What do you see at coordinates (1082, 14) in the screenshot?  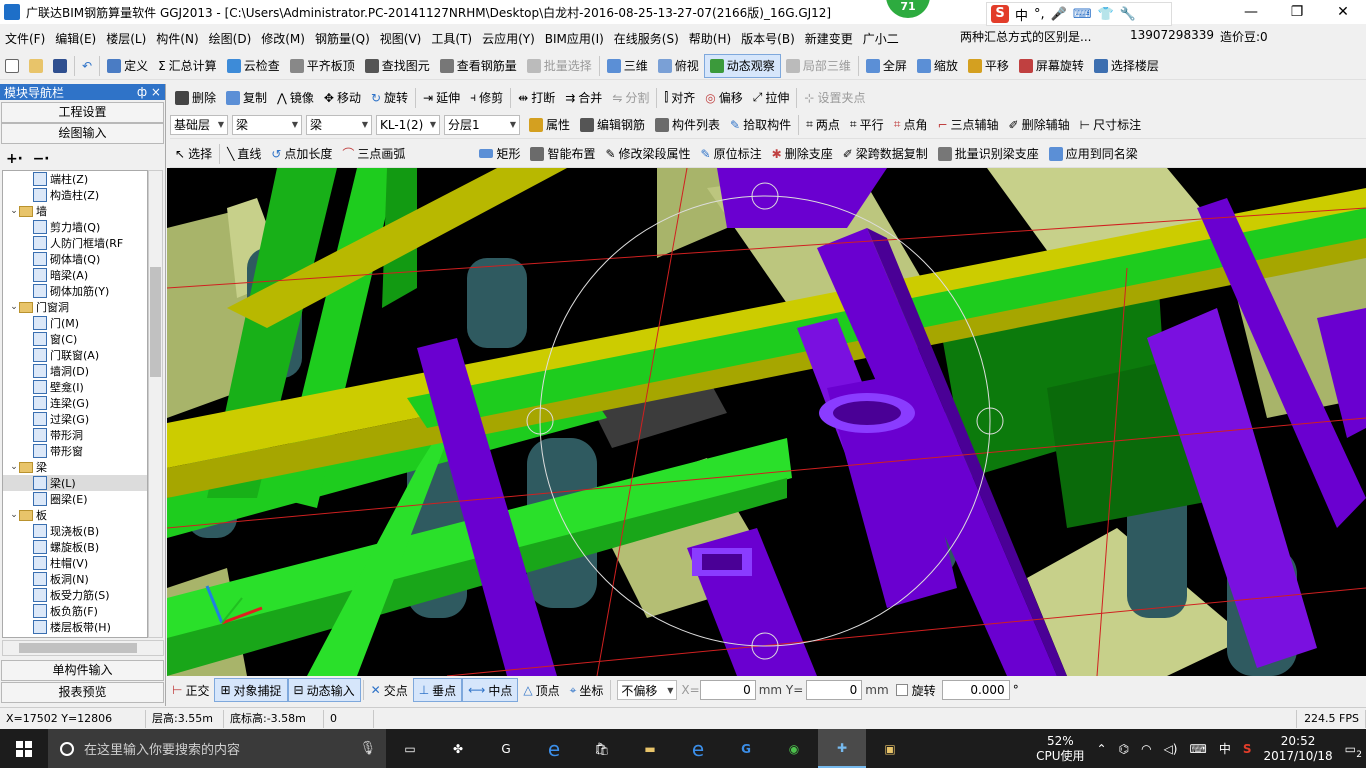 I see `keyboard-icon: ⌨` at bounding box center [1082, 14].